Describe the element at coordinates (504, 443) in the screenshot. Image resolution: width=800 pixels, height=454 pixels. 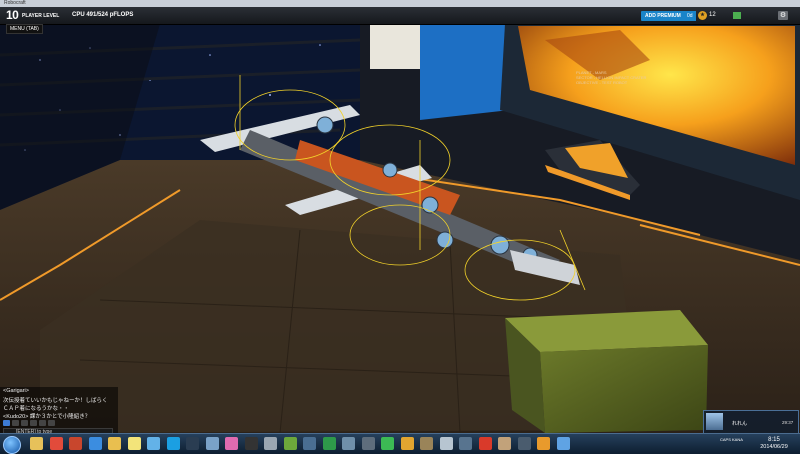
I see `dictionary-icon` at that location.